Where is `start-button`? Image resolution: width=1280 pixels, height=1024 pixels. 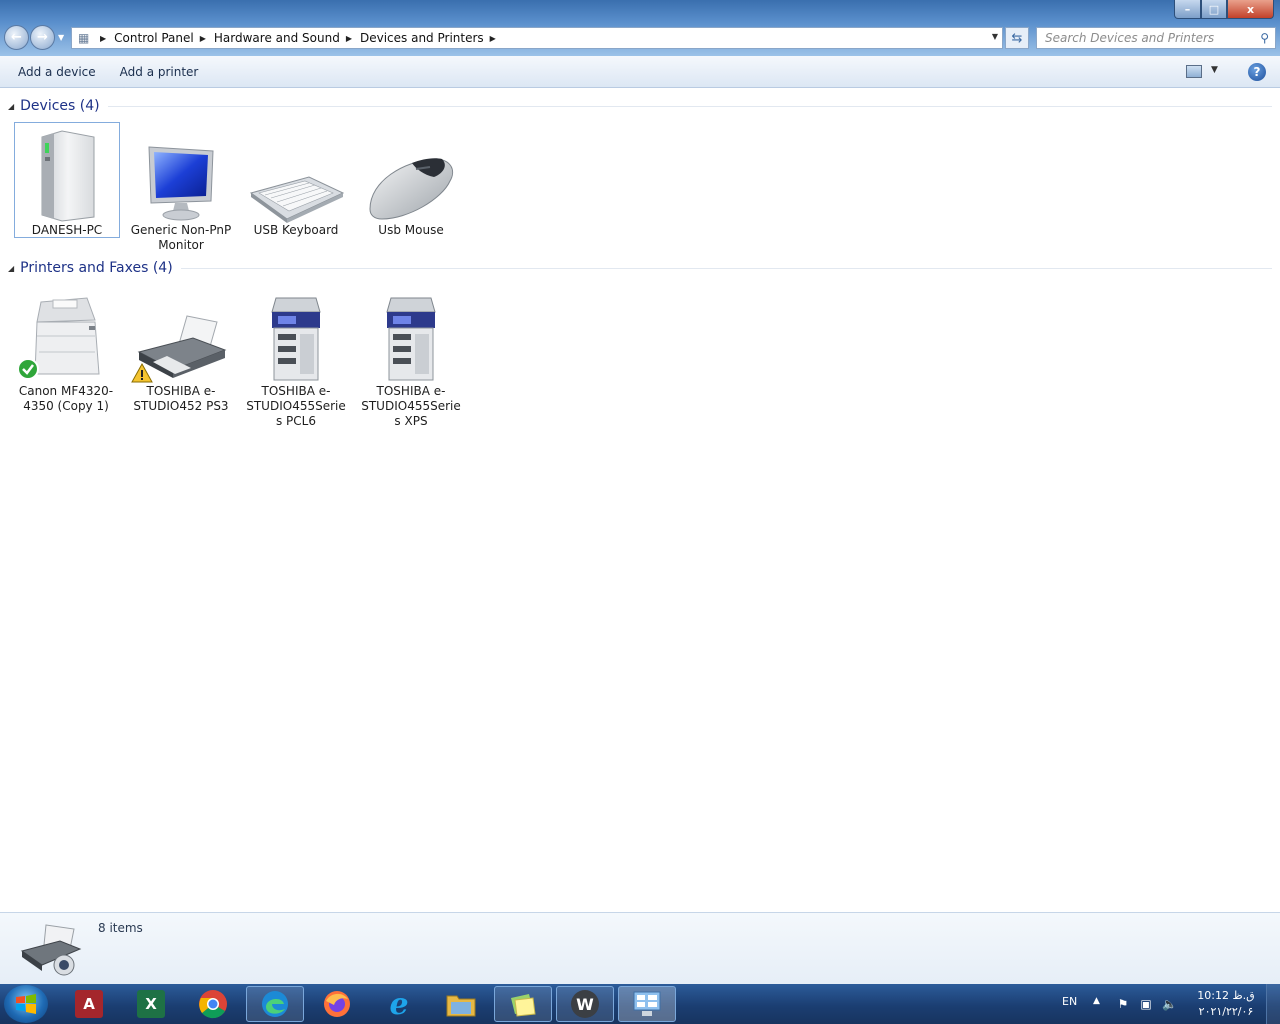
start-button is located at coordinates (26, 1004).